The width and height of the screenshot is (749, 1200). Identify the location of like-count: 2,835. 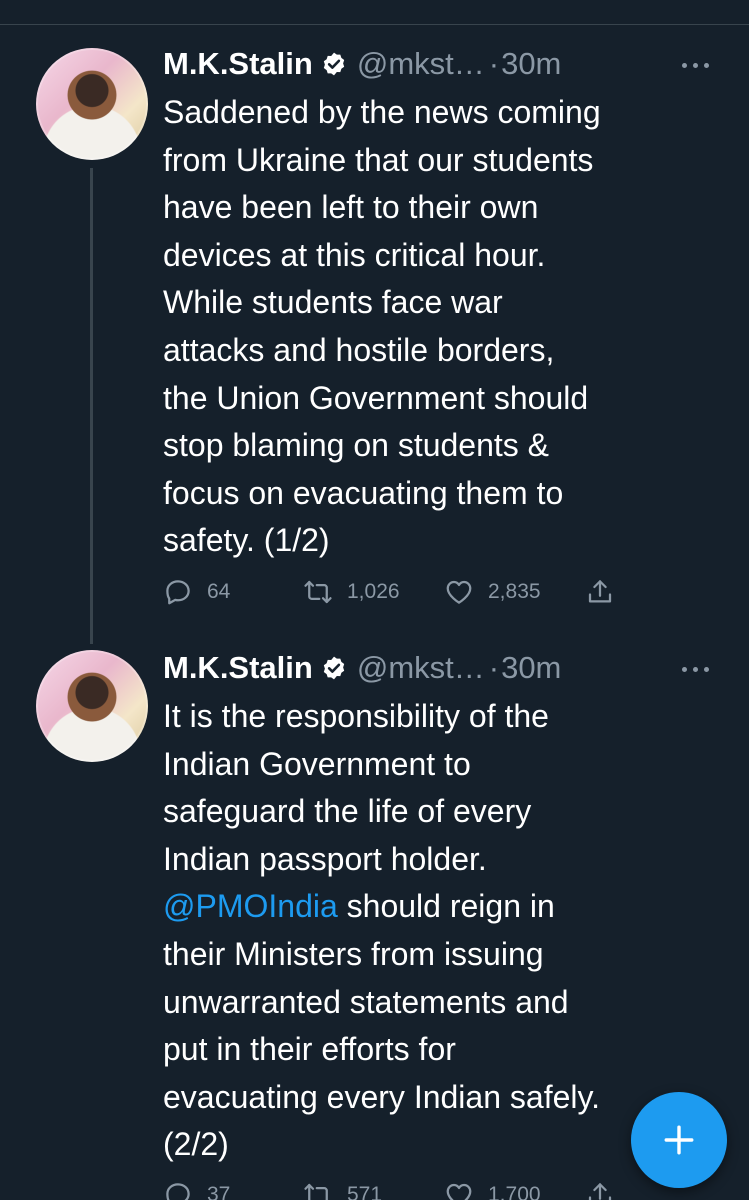
(514, 591).